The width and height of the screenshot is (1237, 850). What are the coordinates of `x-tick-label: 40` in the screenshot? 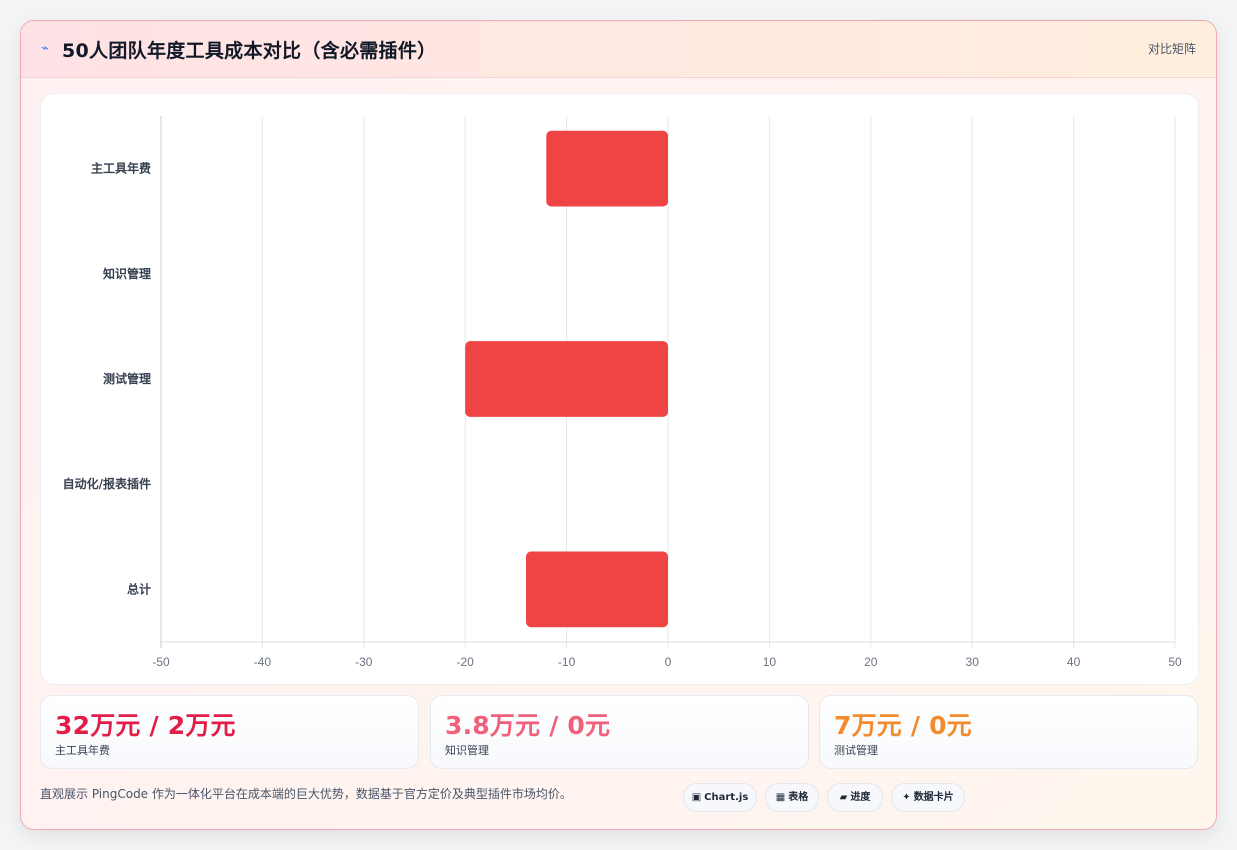 It's located at (1074, 662).